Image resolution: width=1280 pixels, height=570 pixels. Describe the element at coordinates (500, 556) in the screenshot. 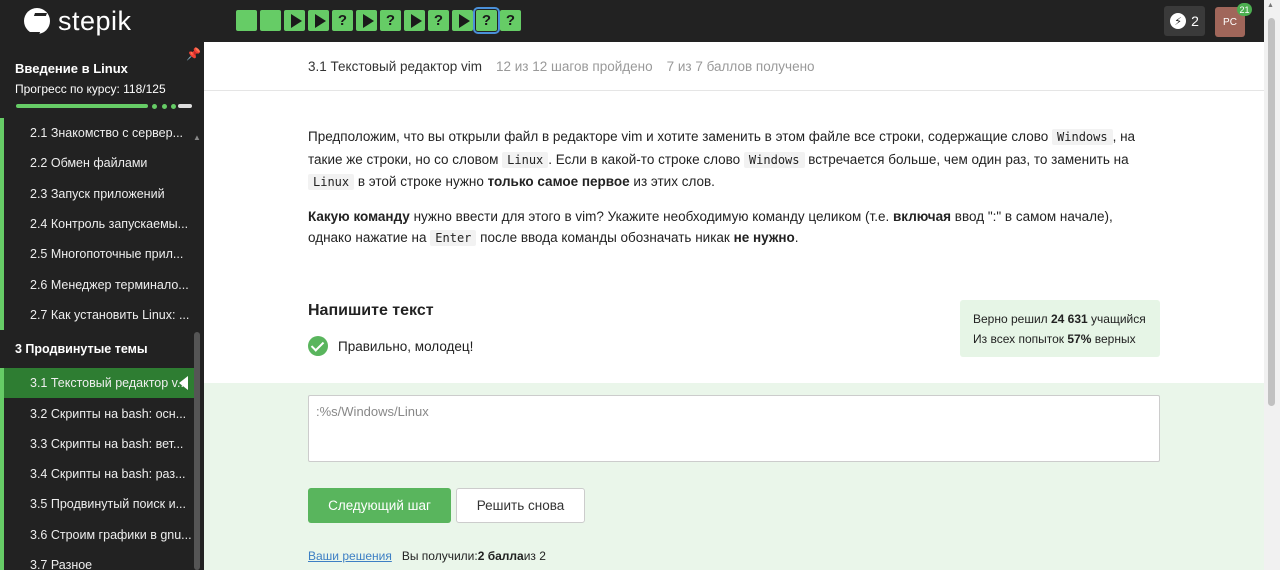

I see `score-value: 2 балла` at that location.